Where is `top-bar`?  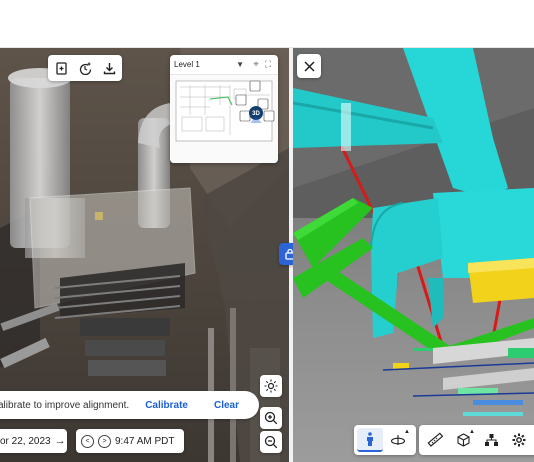
top-bar is located at coordinates (267, 24).